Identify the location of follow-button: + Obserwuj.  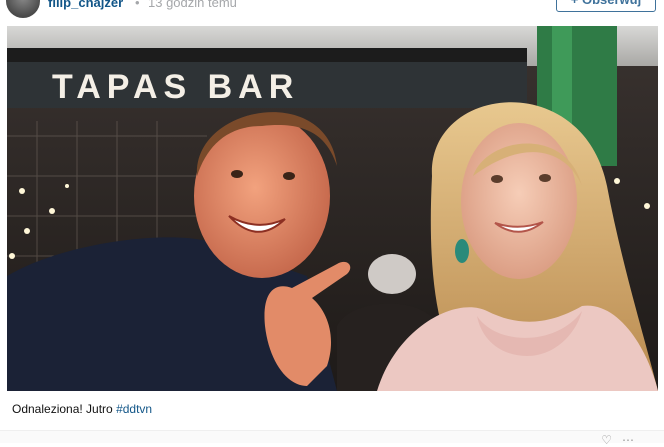
(606, 6).